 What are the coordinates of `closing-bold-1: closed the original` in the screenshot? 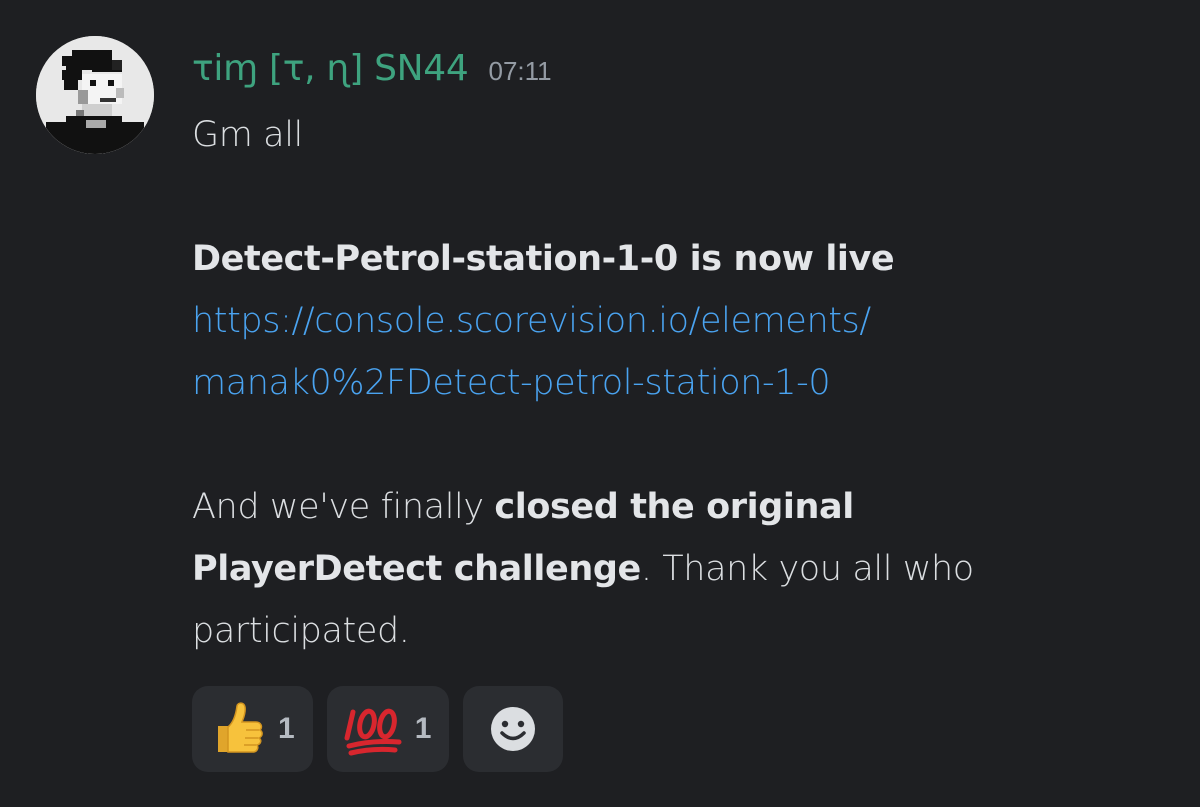 It's located at (674, 507).